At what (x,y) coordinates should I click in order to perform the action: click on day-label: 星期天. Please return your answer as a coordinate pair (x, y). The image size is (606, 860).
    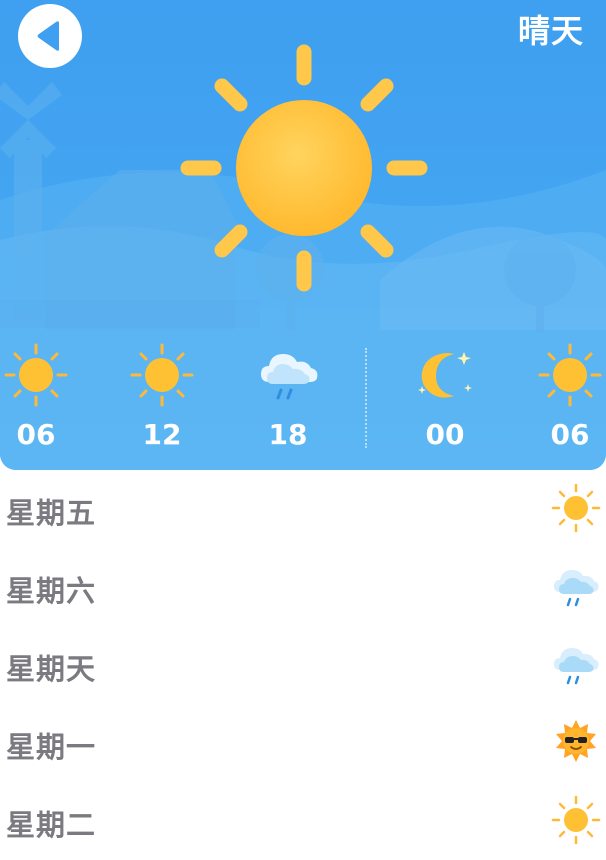
    Looking at the image, I should click on (51, 669).